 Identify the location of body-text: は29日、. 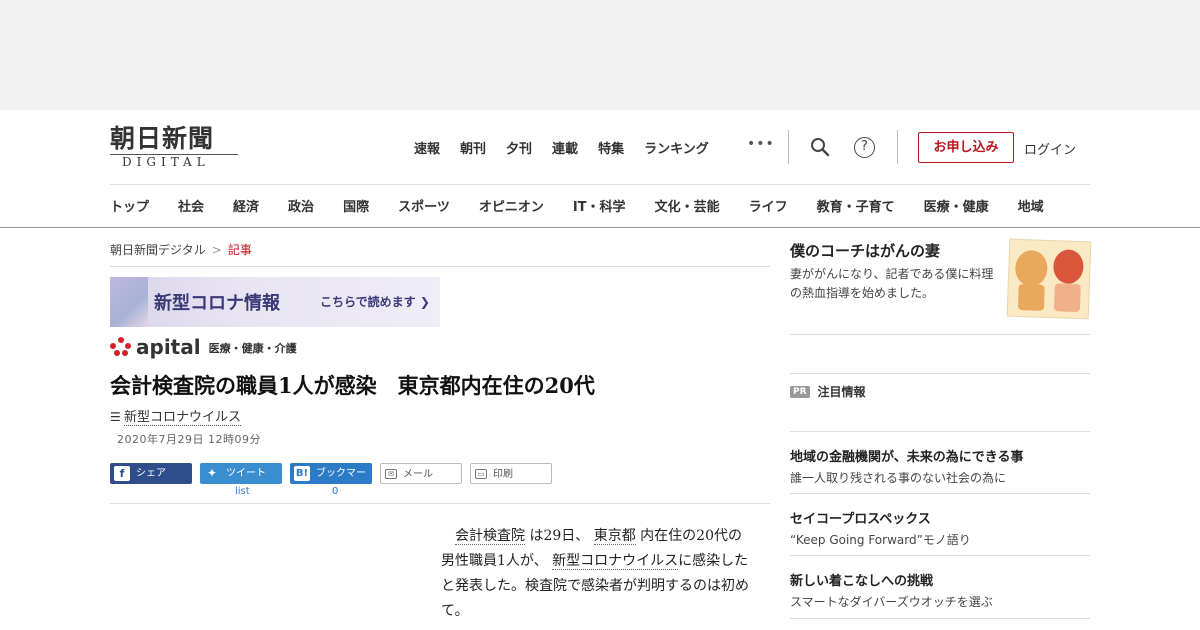
(559, 536).